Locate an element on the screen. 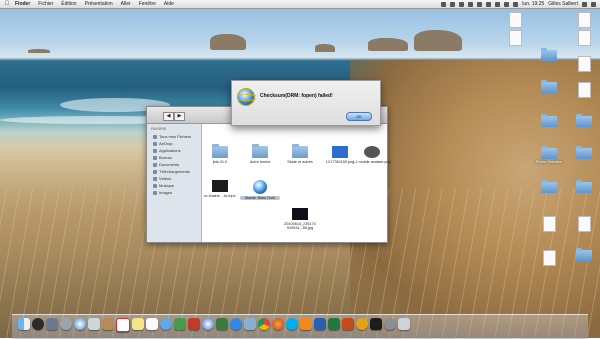  desktop-icon: Photos Sélection is located at coordinates (549, 155).